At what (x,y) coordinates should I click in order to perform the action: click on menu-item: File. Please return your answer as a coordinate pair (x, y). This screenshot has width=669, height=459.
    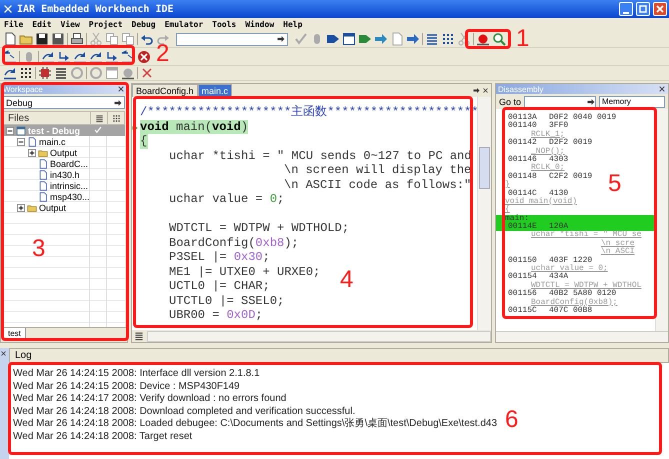
    Looking at the image, I should click on (14, 24).